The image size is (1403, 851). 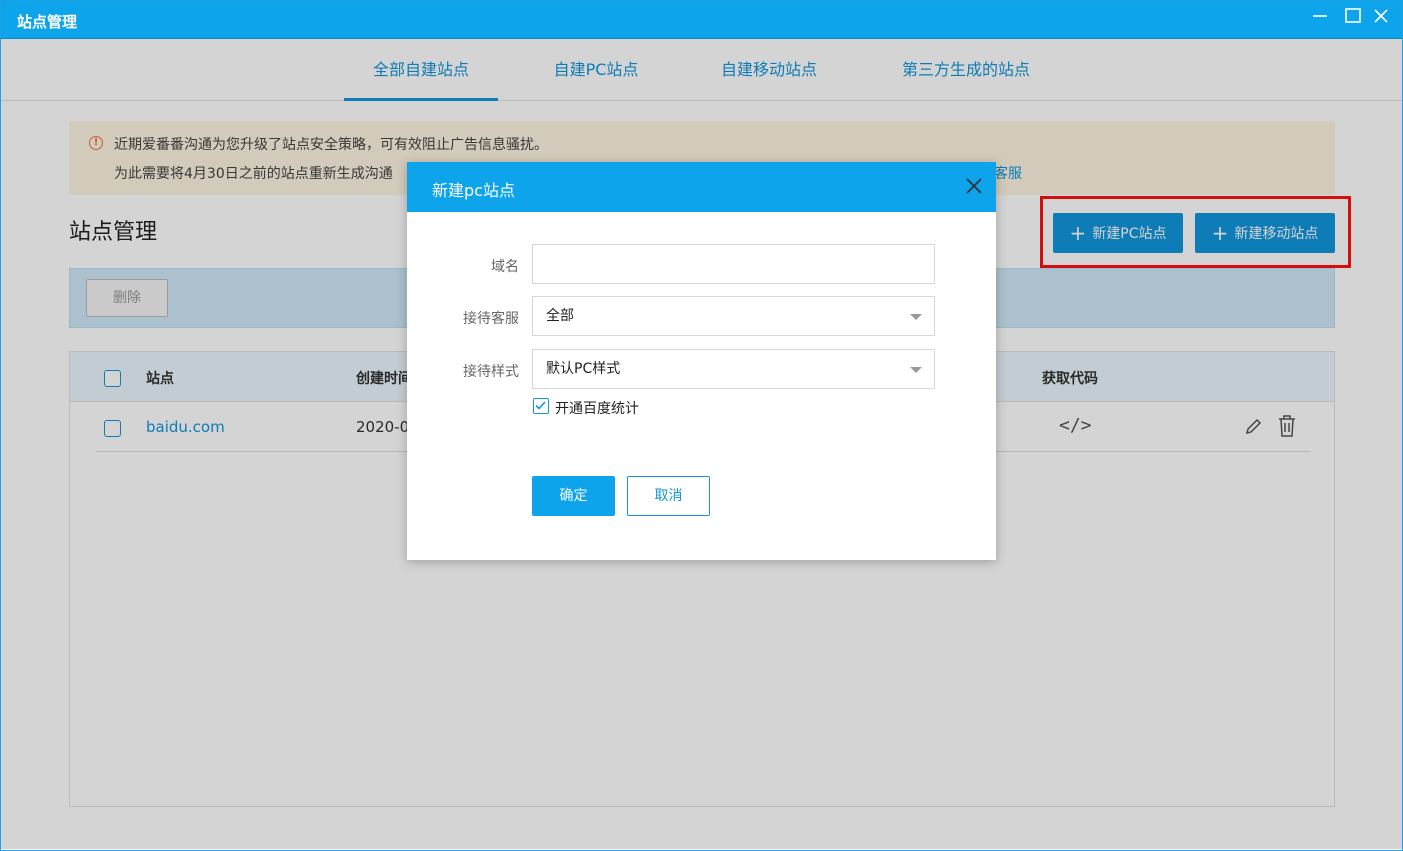 I want to click on style-select: 默认PC样式, so click(x=733, y=369).